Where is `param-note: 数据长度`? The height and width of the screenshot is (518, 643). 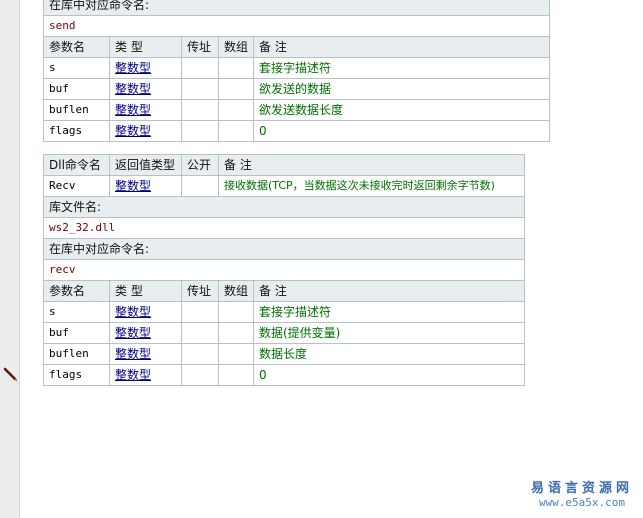
param-note: 数据长度 is located at coordinates (389, 354).